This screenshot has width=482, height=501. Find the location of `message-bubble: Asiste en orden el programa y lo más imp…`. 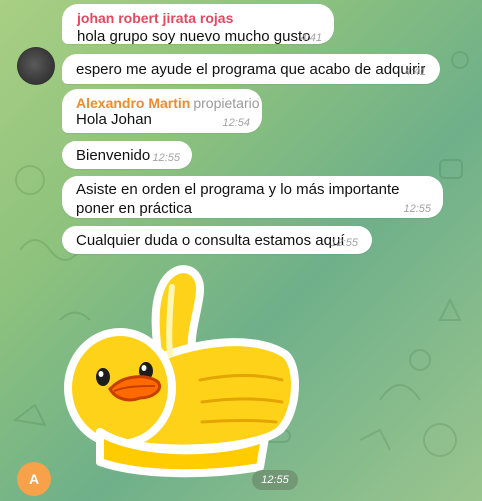

message-bubble: Asiste en orden el programa y lo más imp… is located at coordinates (252, 197).